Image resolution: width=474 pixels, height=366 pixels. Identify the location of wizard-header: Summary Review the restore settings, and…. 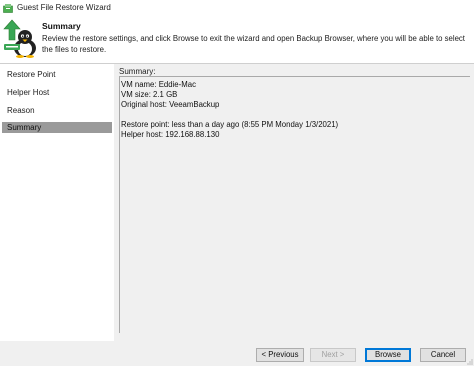
(237, 40).